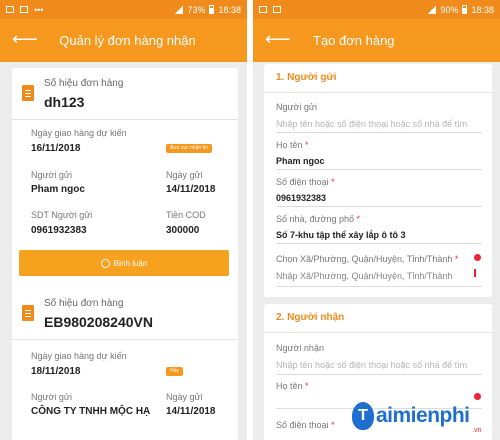 Image resolution: width=500 pixels, height=440 pixels. What do you see at coordinates (376, 9) in the screenshot?
I see `status-bar: 90% 18:38` at bounding box center [376, 9].